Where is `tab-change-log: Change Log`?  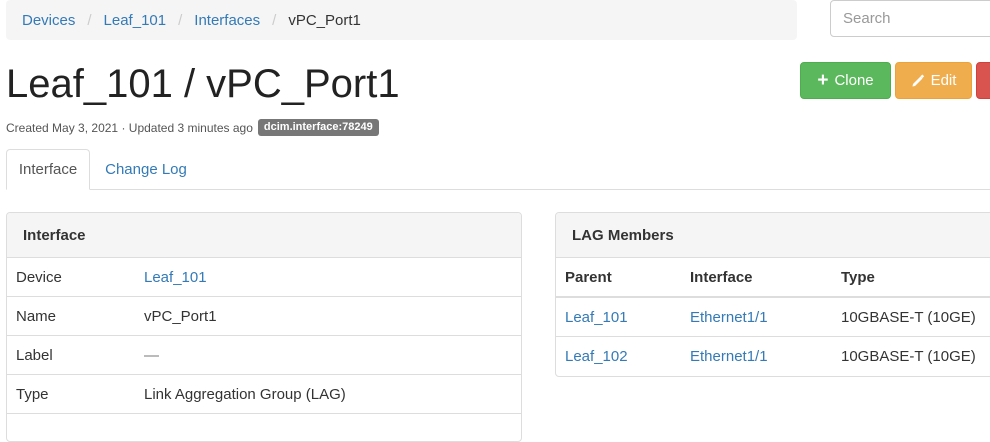
tab-change-log: Change Log is located at coordinates (146, 169).